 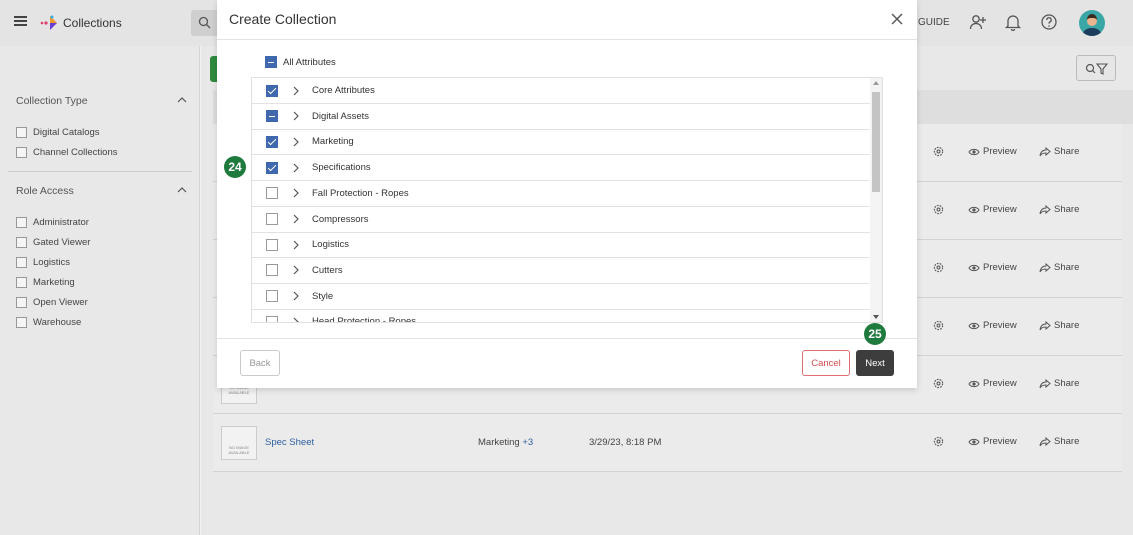 What do you see at coordinates (43, 262) in the screenshot?
I see `filter-logistics: Logistics` at bounding box center [43, 262].